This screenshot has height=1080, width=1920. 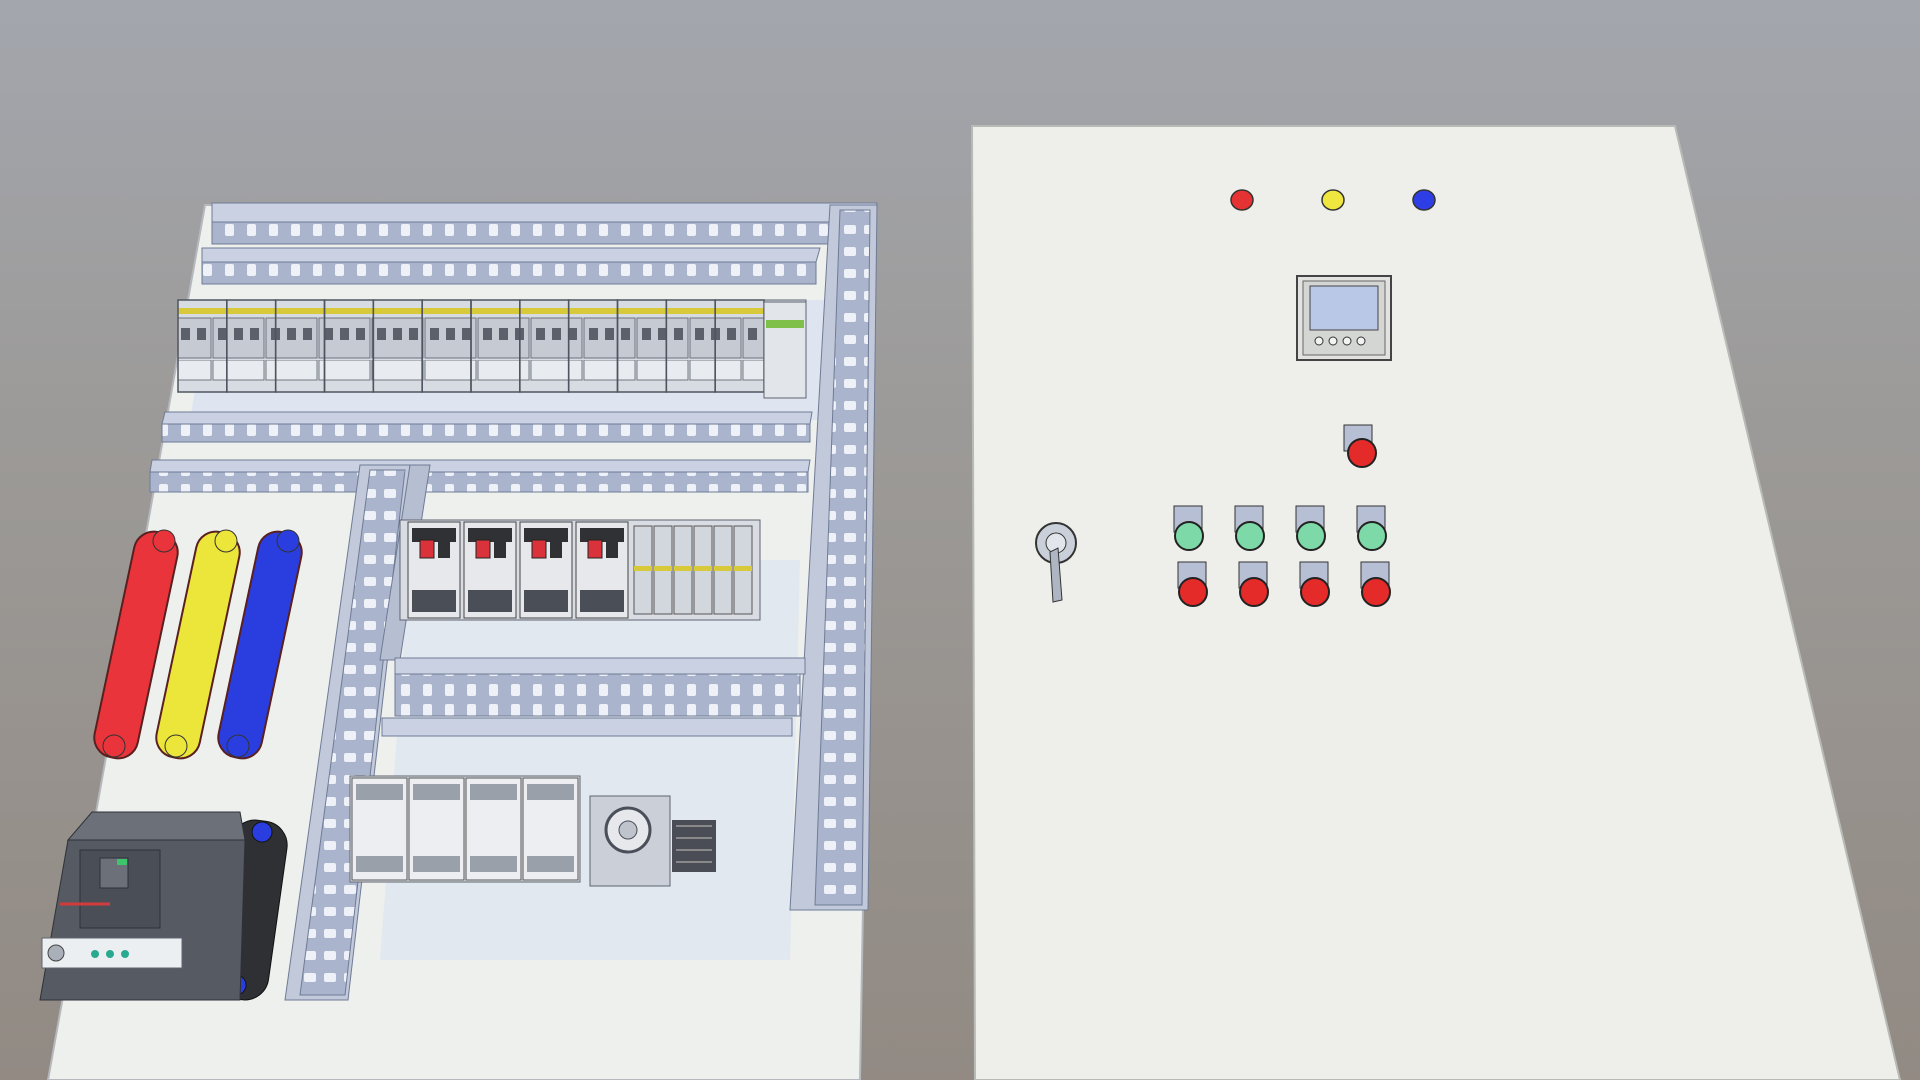 I want to click on breaker-row-top, so click(x=492, y=349).